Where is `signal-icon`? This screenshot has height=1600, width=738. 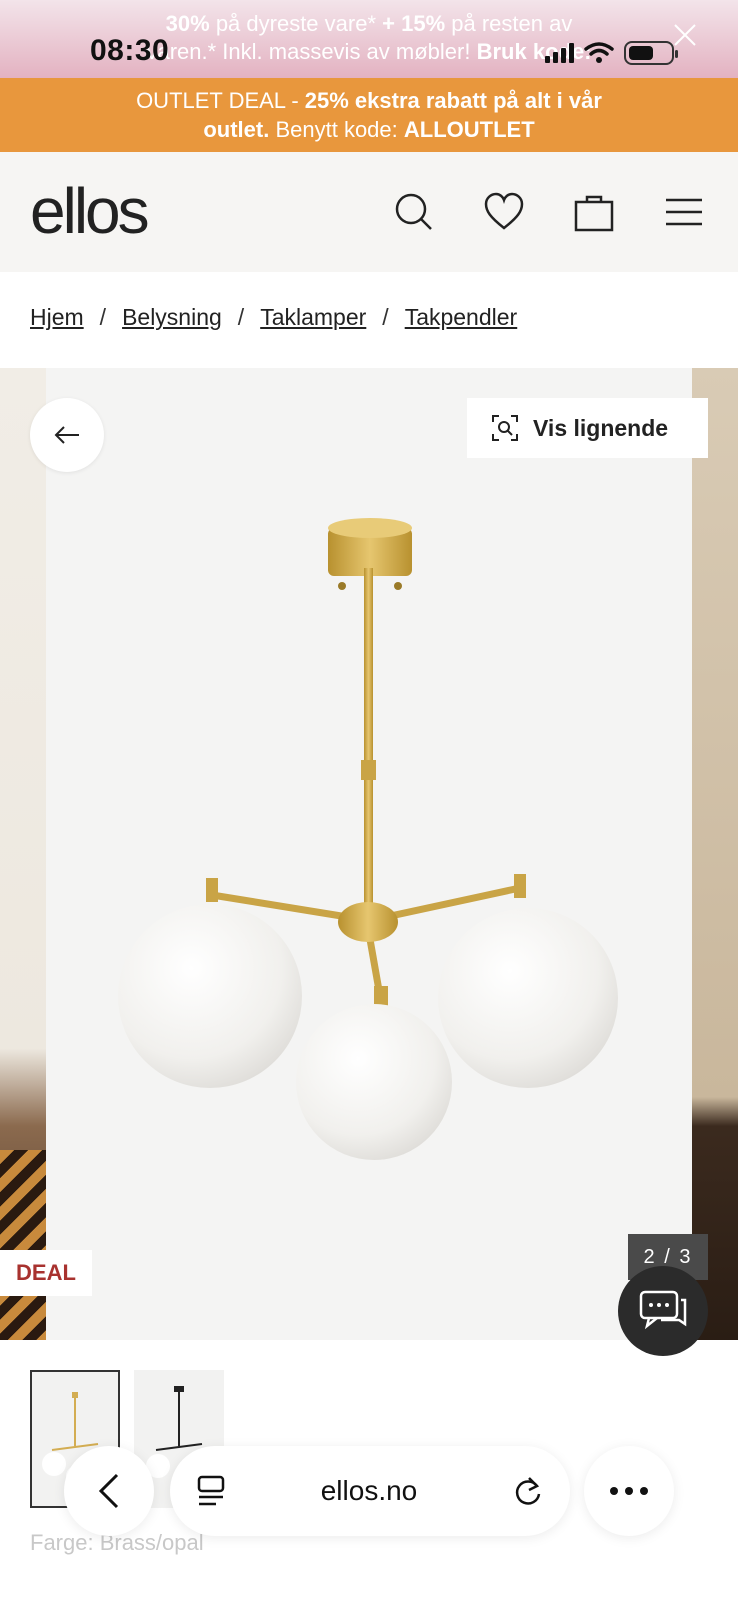 signal-icon is located at coordinates (559, 53).